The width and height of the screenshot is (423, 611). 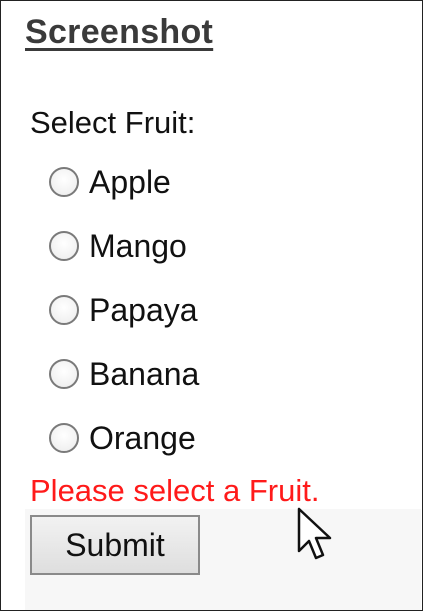 I want to click on radio-option-banana: Banana, so click(x=124, y=374).